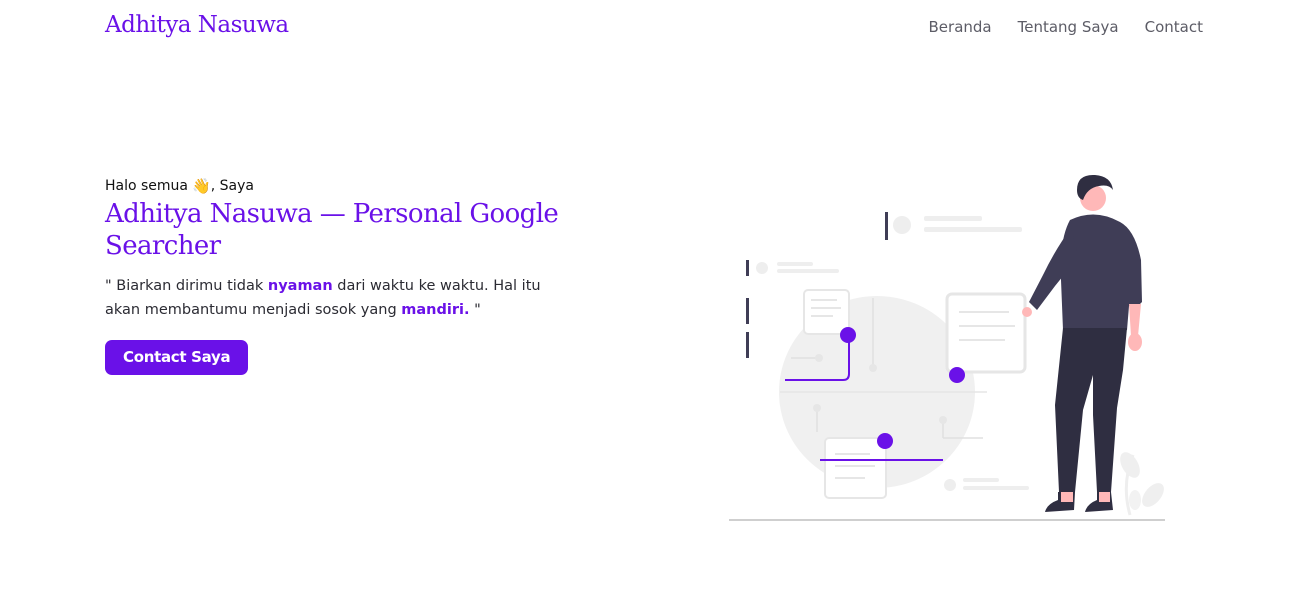  Describe the element at coordinates (355, 186) in the screenshot. I see `greeting: Halo semua 👋 , Saya` at that location.